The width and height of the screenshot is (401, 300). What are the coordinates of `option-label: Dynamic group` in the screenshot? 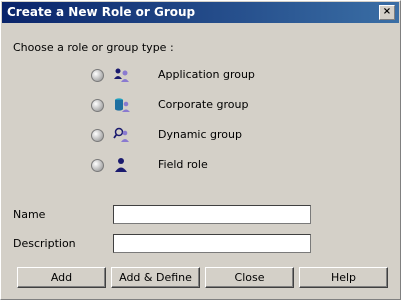 It's located at (200, 134).